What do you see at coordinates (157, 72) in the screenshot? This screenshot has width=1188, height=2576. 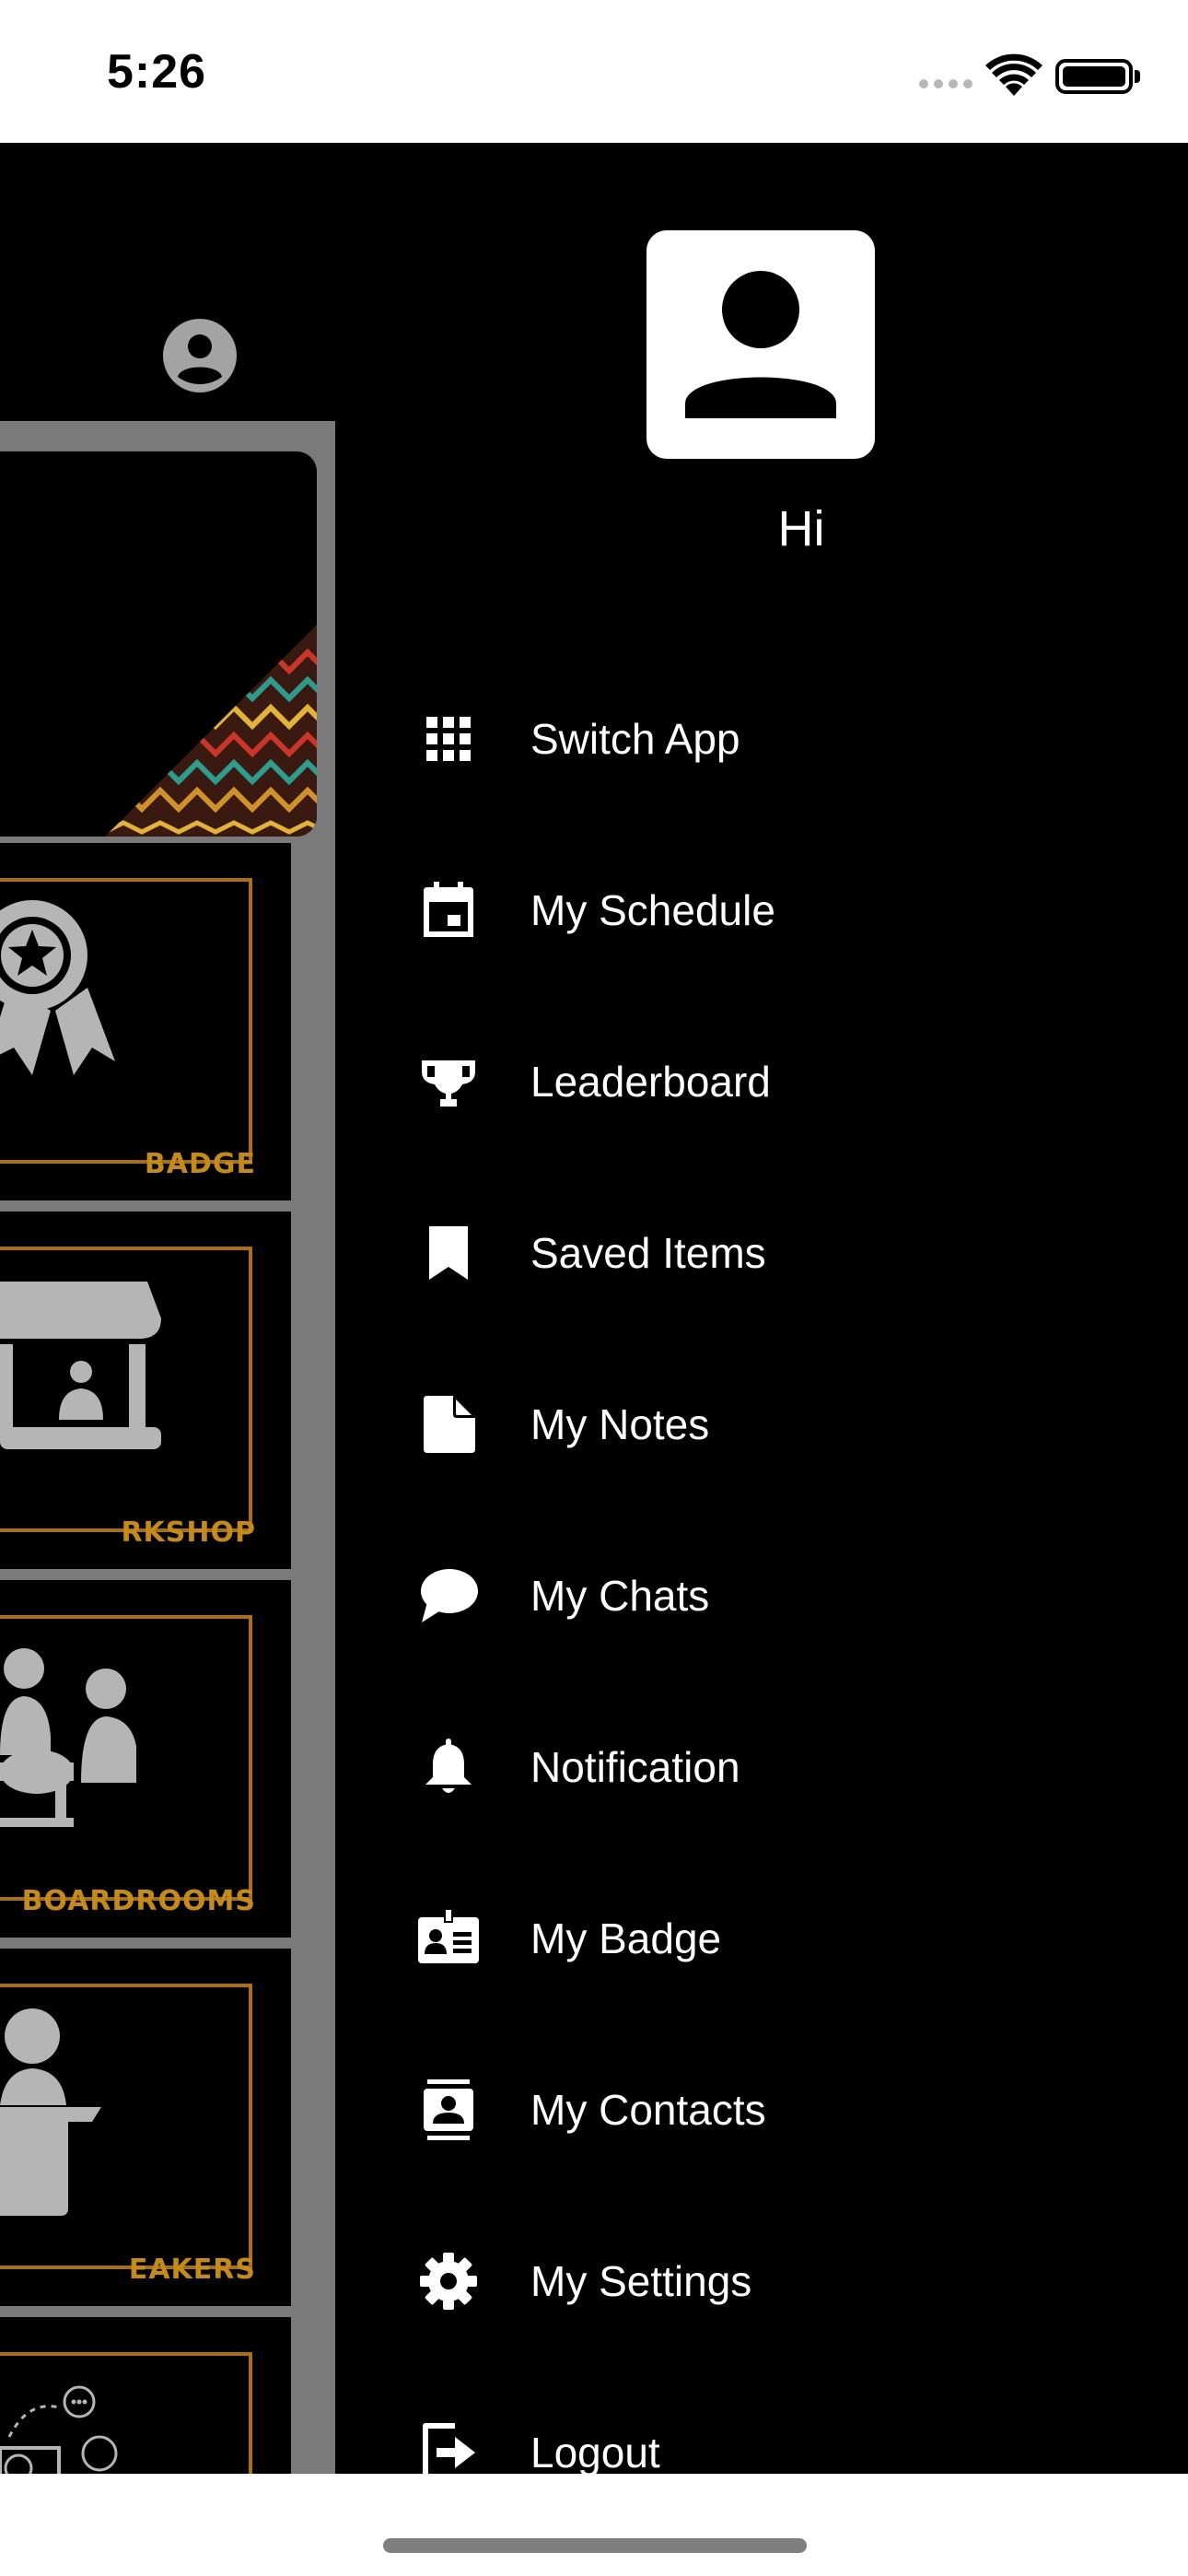 I see `status-time: 5:26` at bounding box center [157, 72].